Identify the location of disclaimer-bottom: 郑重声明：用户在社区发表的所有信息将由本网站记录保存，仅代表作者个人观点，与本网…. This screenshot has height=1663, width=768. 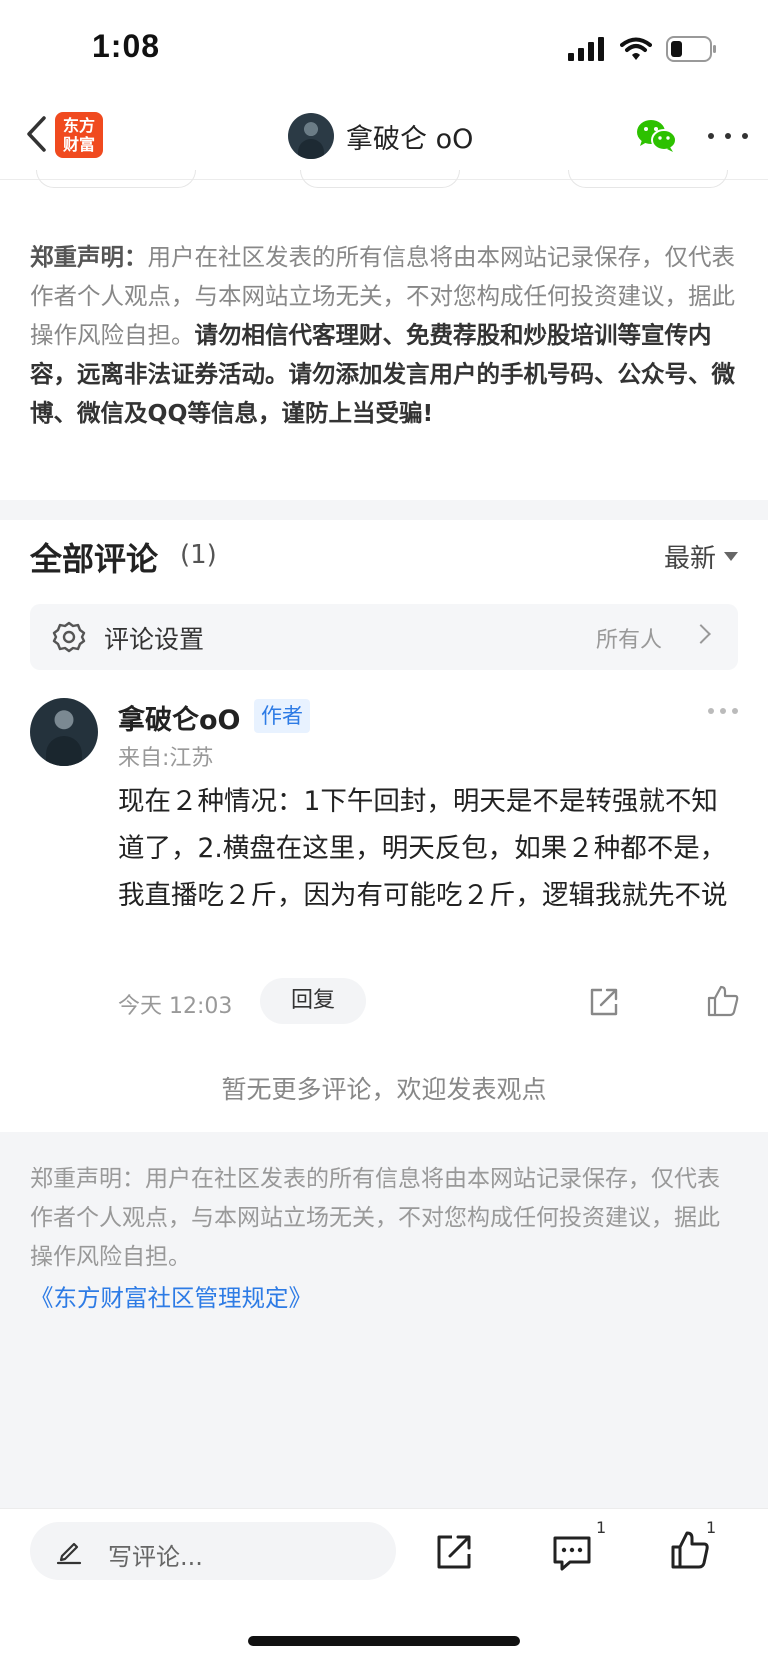
(375, 1218).